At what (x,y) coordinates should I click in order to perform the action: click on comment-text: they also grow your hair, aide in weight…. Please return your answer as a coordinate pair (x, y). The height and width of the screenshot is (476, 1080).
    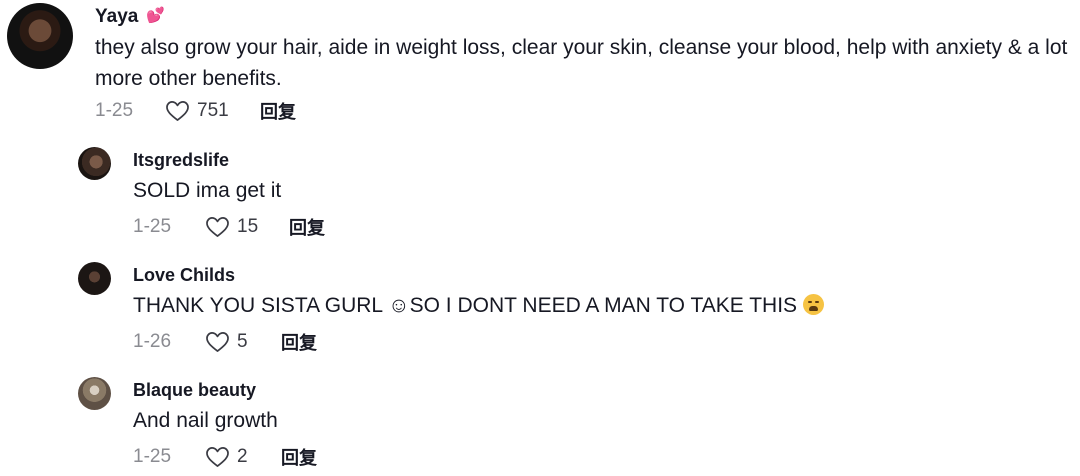
    Looking at the image, I should click on (581, 63).